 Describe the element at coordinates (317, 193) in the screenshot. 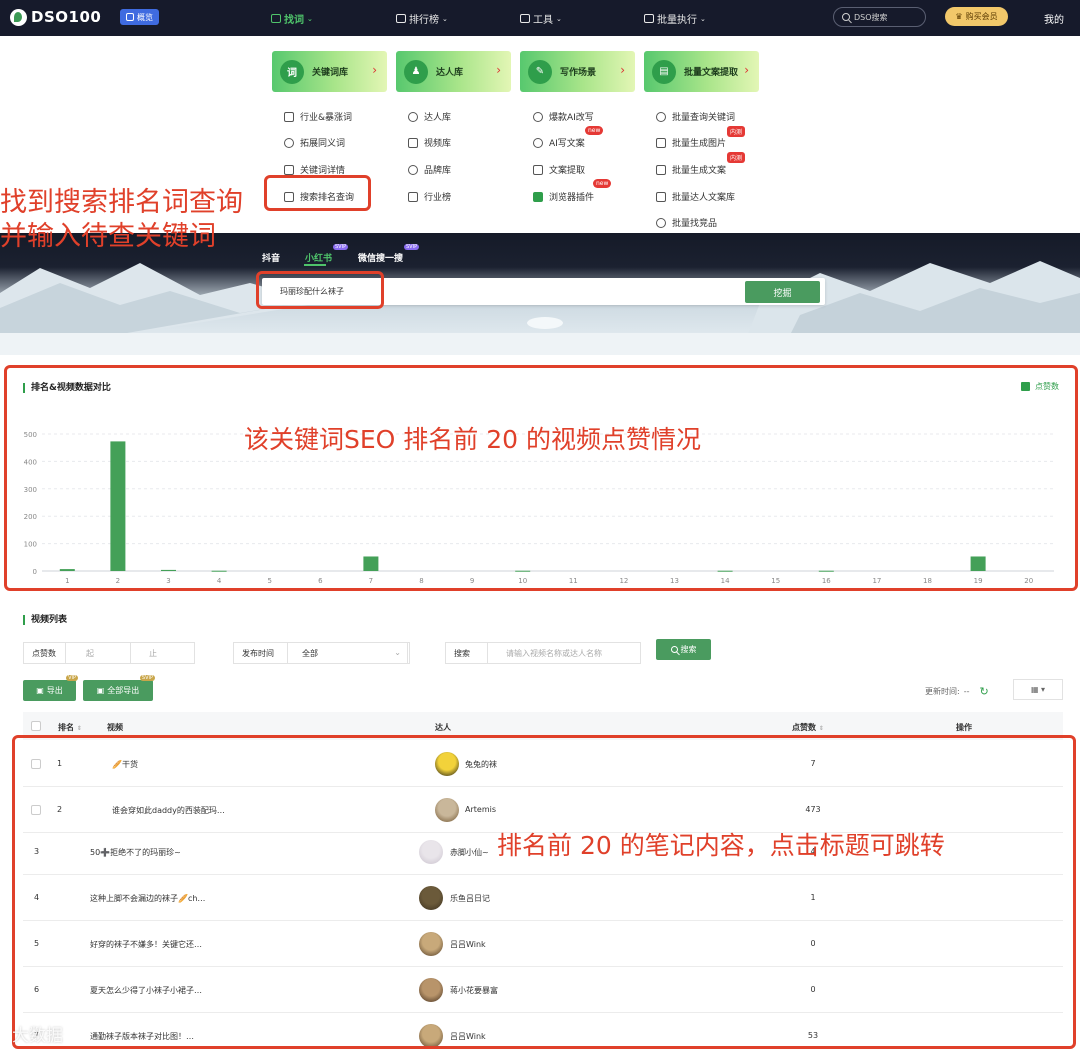

I see `annotation-box-rank-query` at that location.